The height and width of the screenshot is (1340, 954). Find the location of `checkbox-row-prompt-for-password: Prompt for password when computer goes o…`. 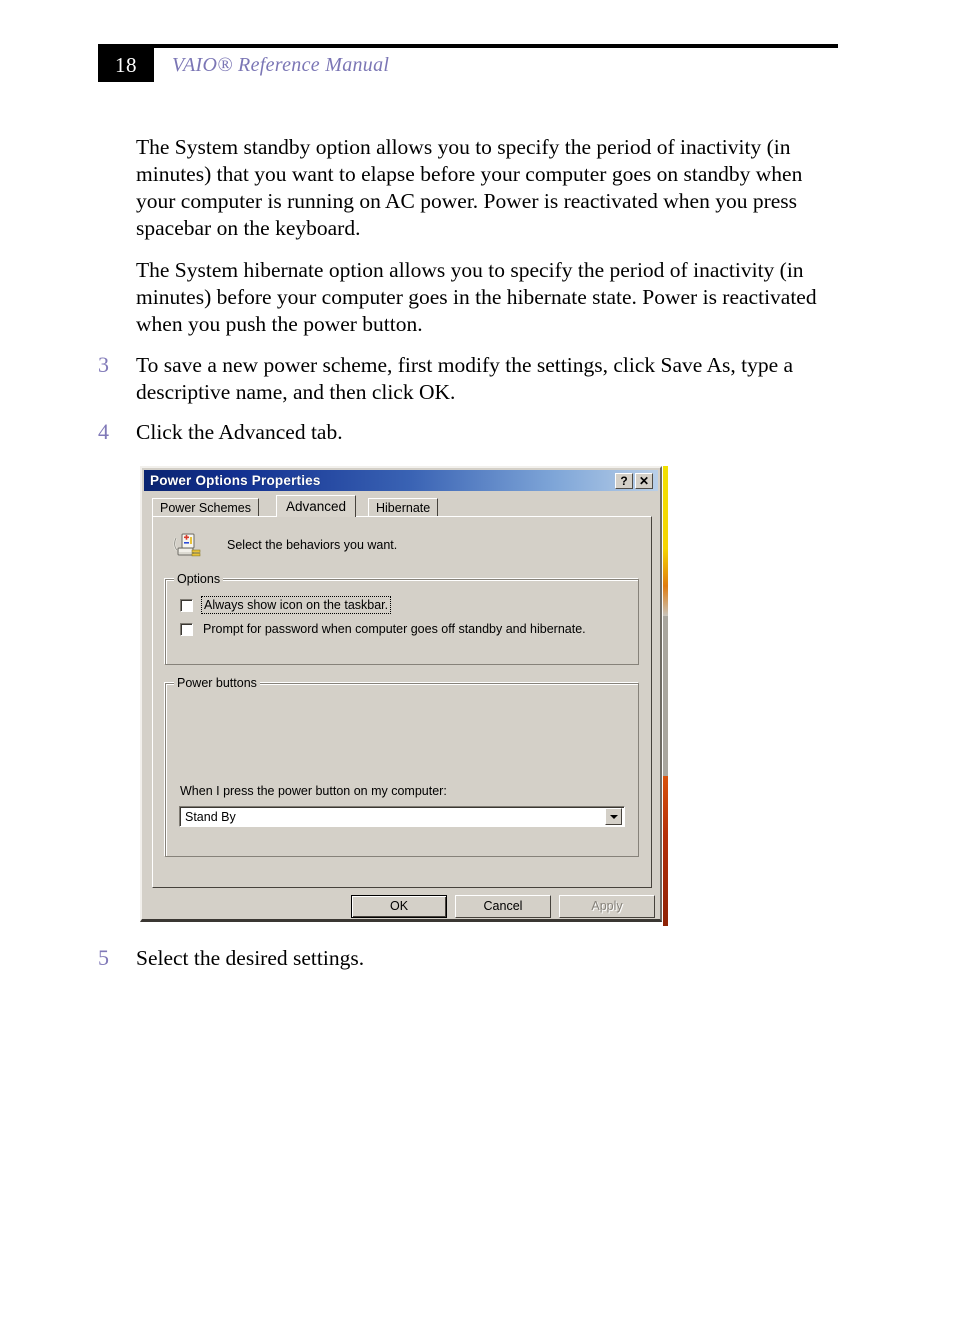

checkbox-row-prompt-for-password: Prompt for password when computer goes o… is located at coordinates (383, 629).